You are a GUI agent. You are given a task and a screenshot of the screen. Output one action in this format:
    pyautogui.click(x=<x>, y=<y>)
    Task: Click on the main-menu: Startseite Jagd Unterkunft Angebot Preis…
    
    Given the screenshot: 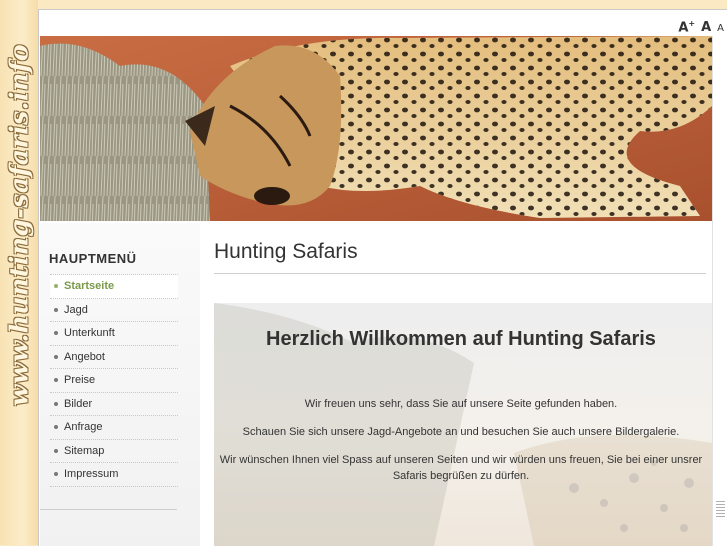 What is the action you would take?
    pyautogui.click(x=114, y=380)
    